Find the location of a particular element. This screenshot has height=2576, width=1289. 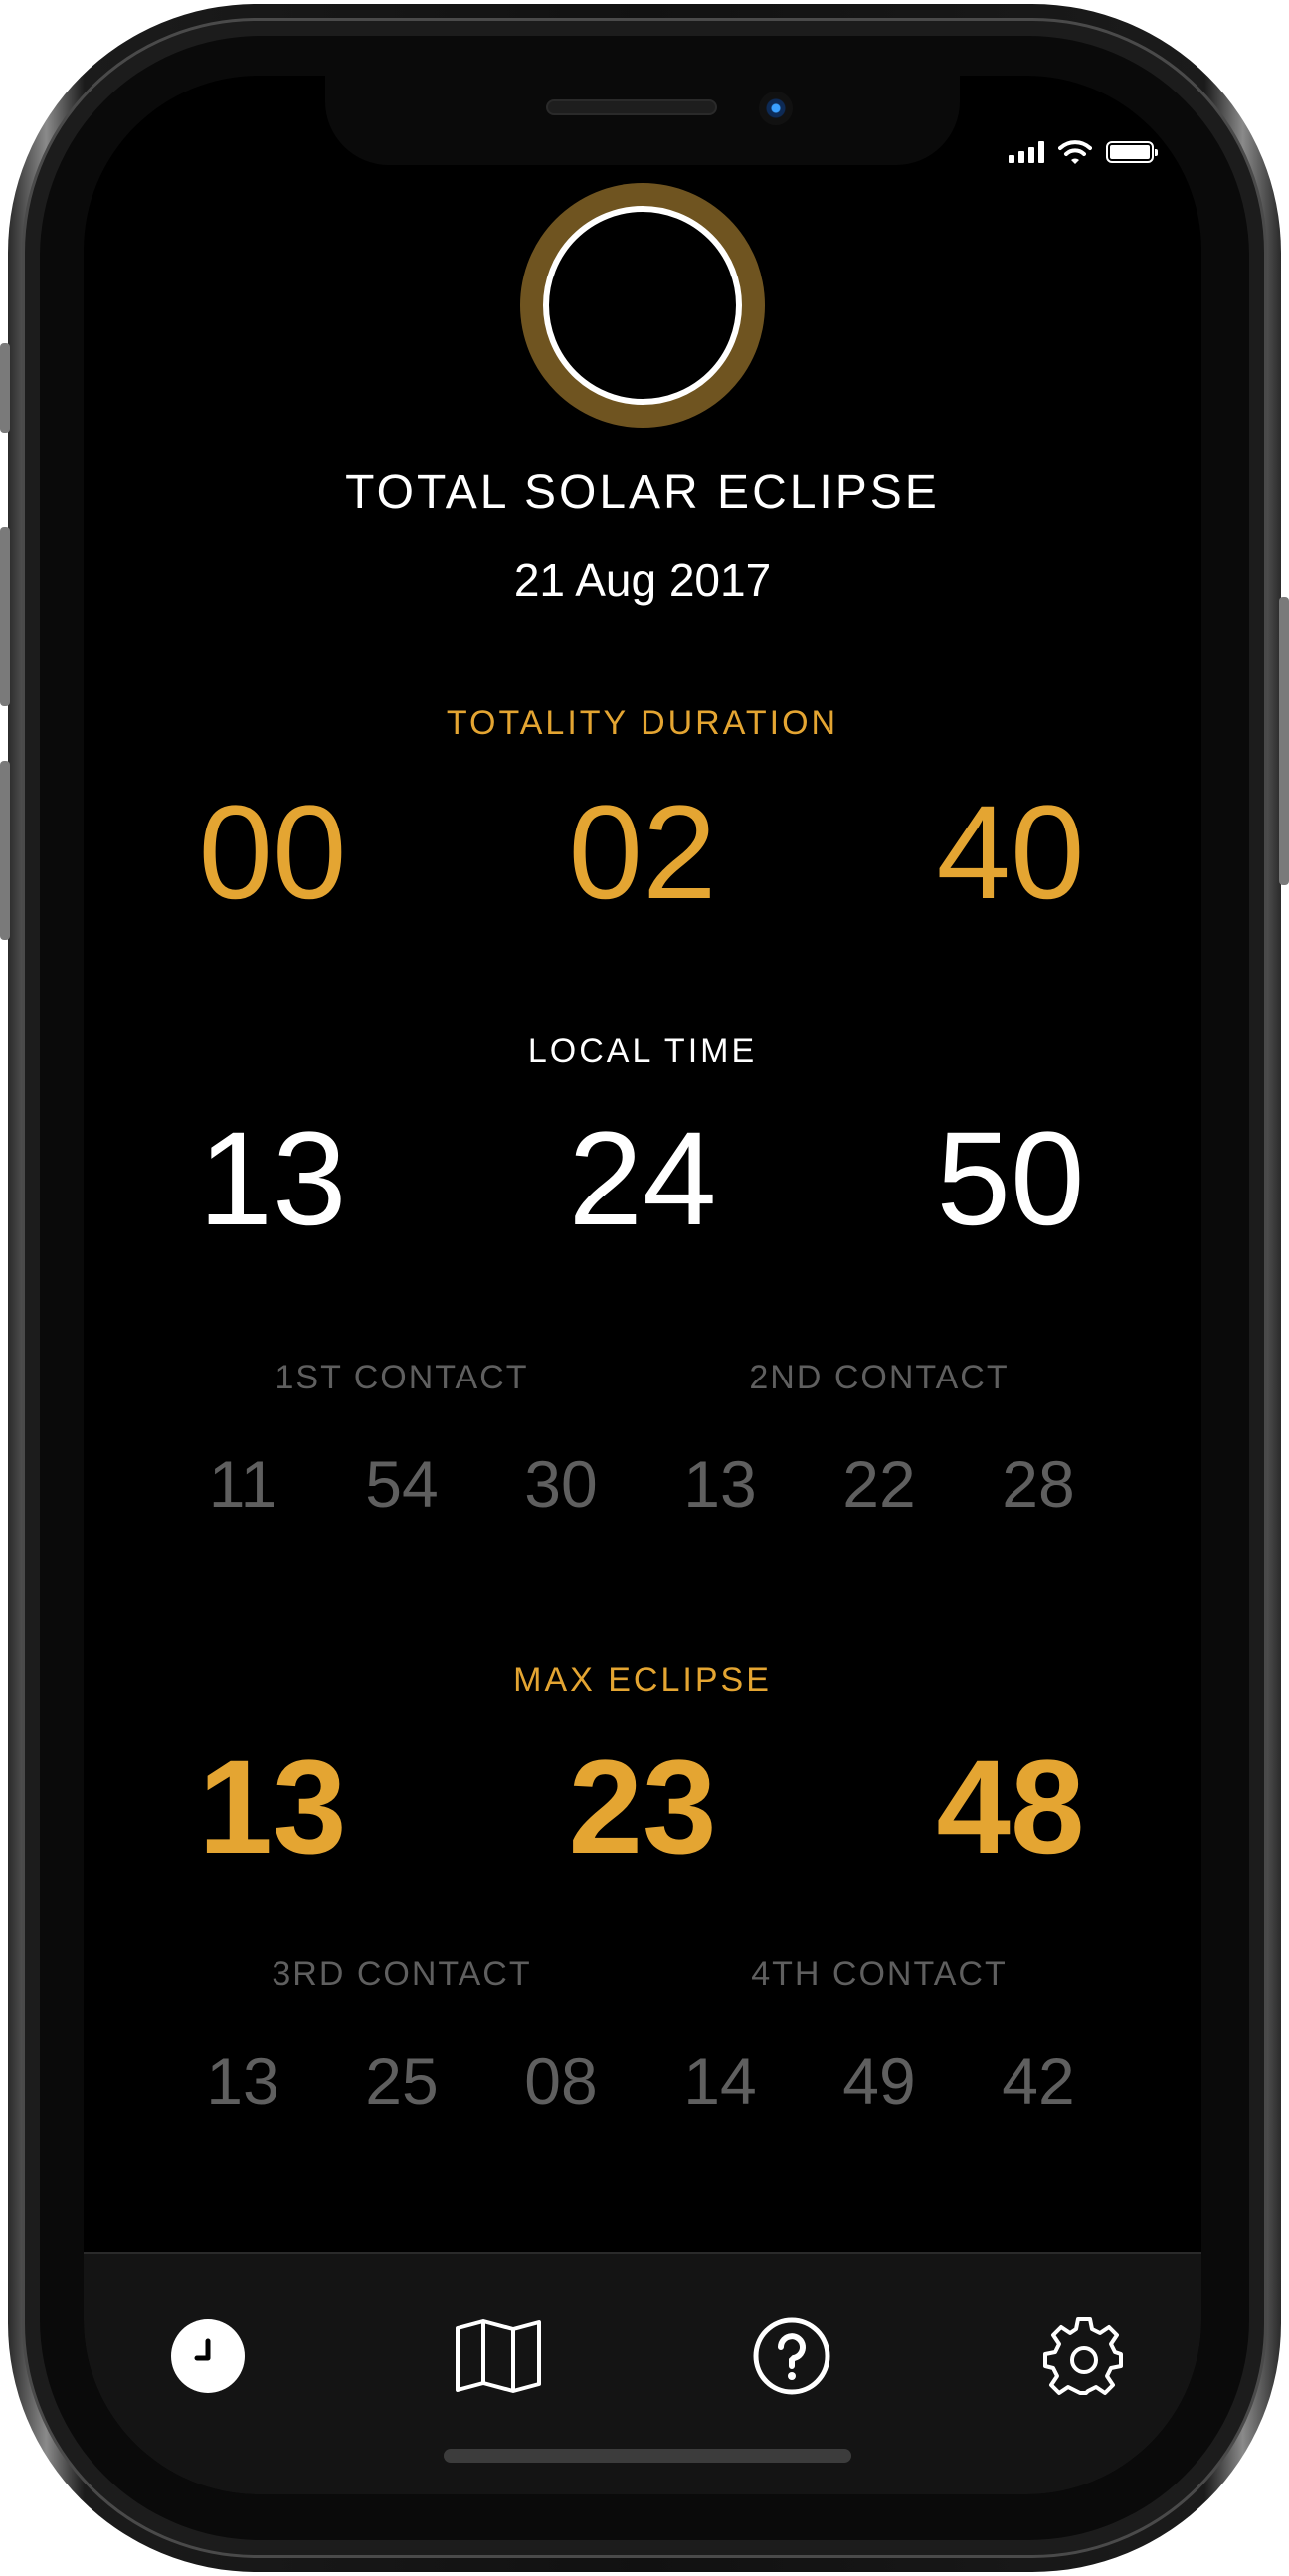

event-title: TOTAL SOLAR ECLIPSE is located at coordinates (643, 492).